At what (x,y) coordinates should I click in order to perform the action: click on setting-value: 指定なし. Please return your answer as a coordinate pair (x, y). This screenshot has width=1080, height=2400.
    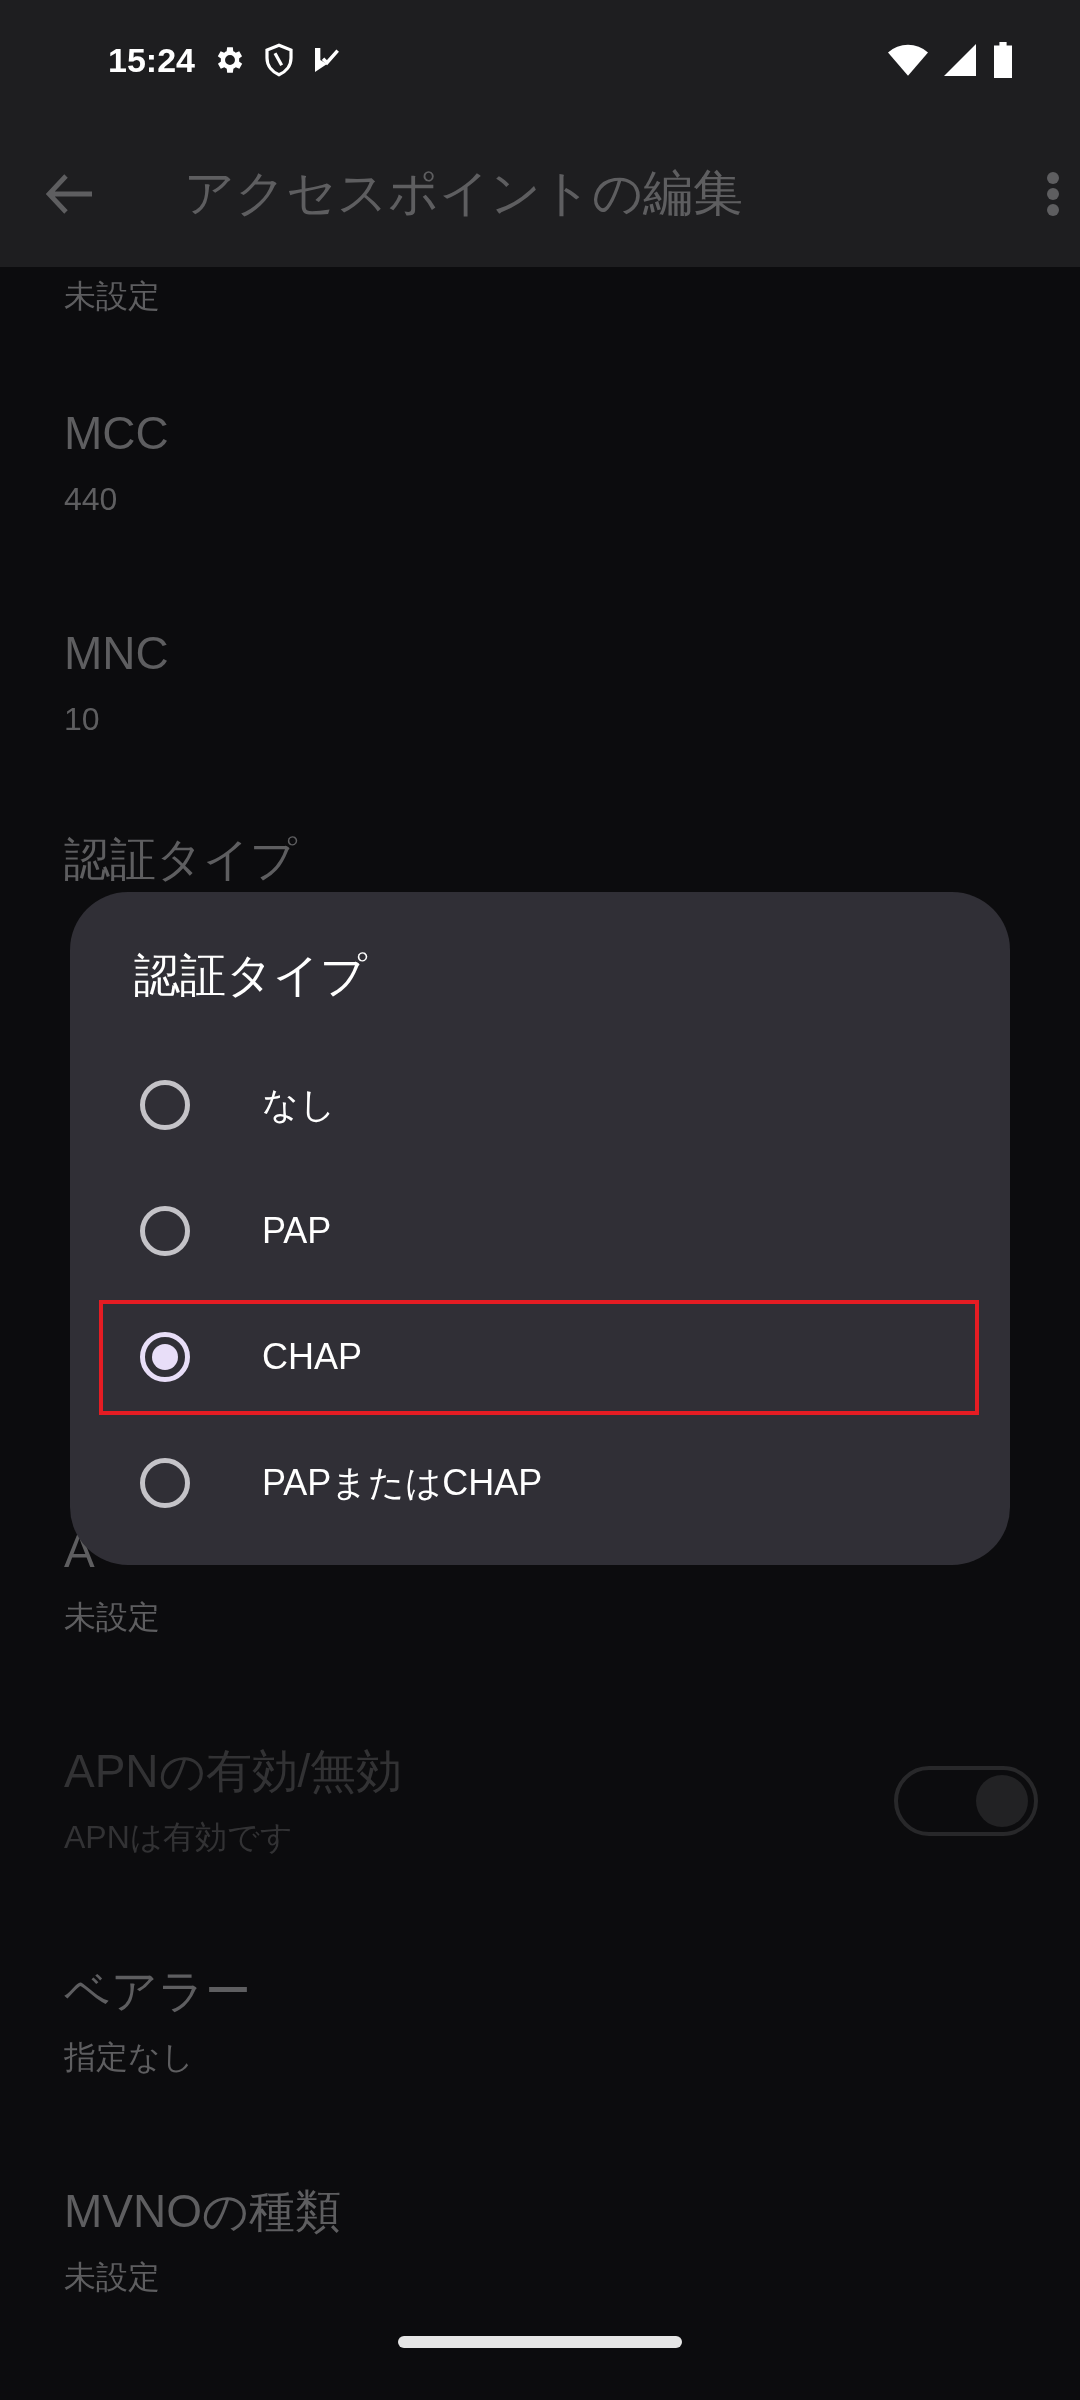
    Looking at the image, I should click on (129, 2057).